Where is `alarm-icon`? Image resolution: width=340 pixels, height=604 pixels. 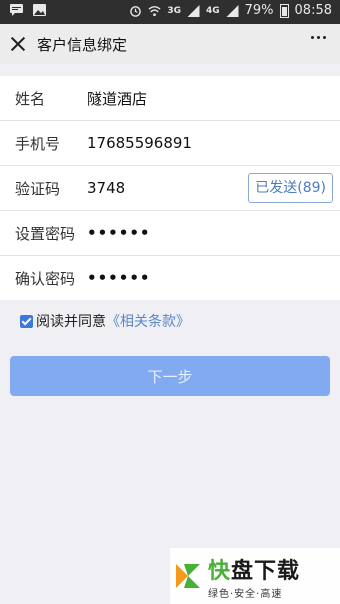
alarm-icon is located at coordinates (136, 11).